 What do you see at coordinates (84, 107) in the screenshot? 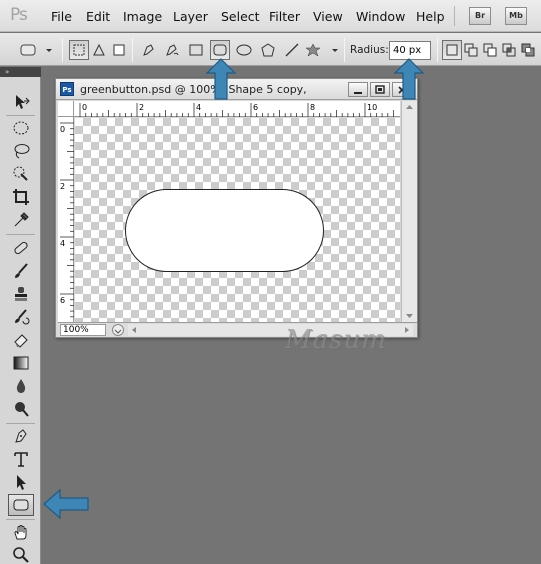
I see `ruler-label: 0` at bounding box center [84, 107].